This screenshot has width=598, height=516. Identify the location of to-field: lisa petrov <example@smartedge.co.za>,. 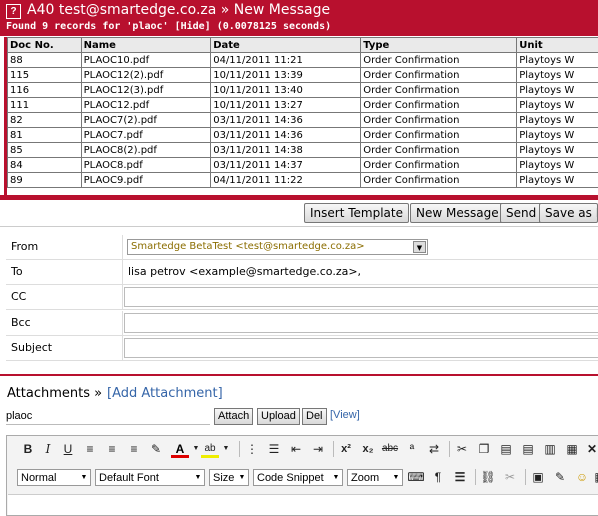
(244, 271).